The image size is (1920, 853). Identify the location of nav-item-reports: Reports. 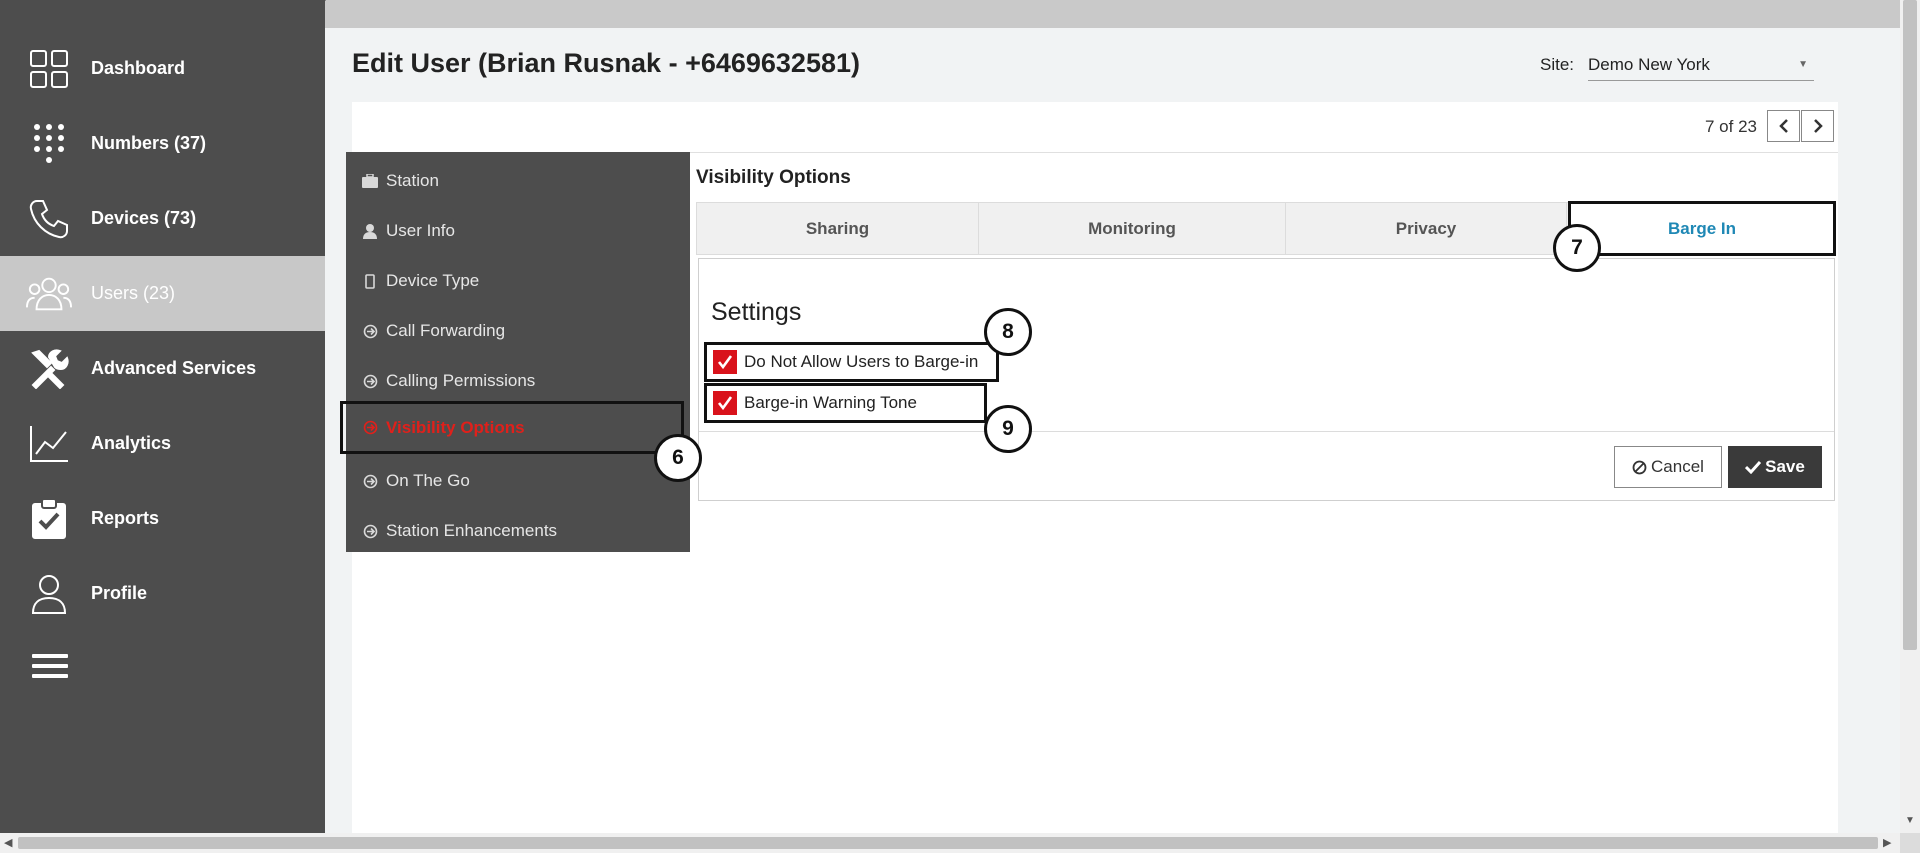
(162, 518).